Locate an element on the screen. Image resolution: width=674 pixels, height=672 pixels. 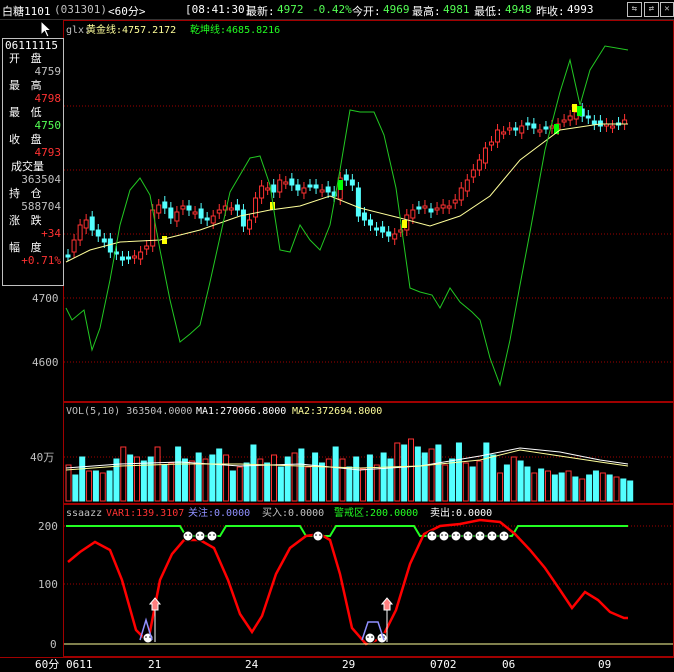
high-value: 4981 is located at coordinates (456, 9).